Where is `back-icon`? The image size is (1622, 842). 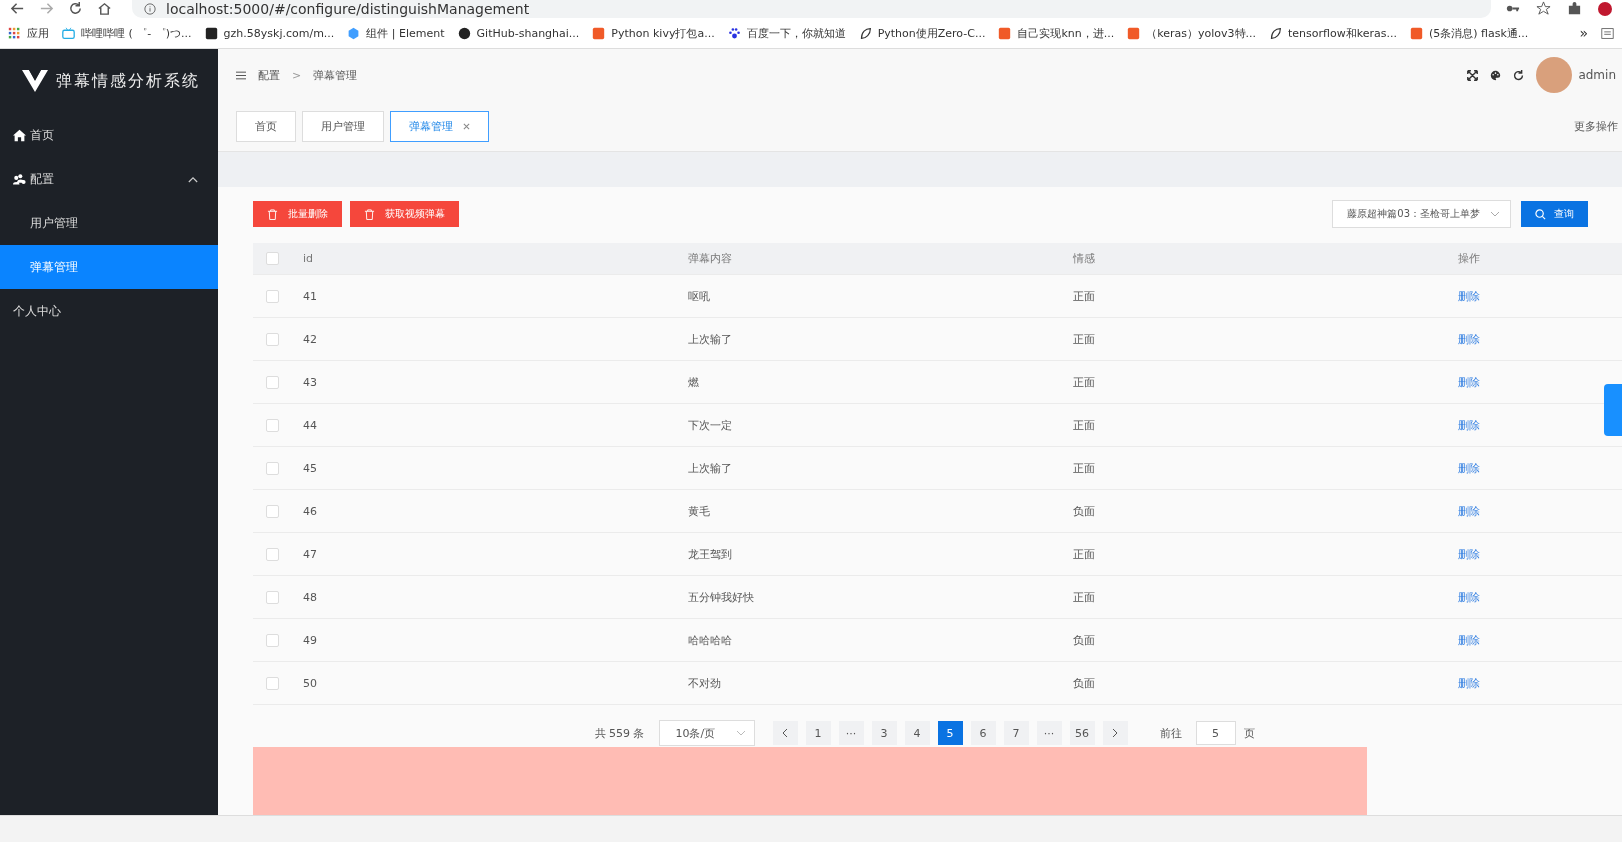 back-icon is located at coordinates (17, 8).